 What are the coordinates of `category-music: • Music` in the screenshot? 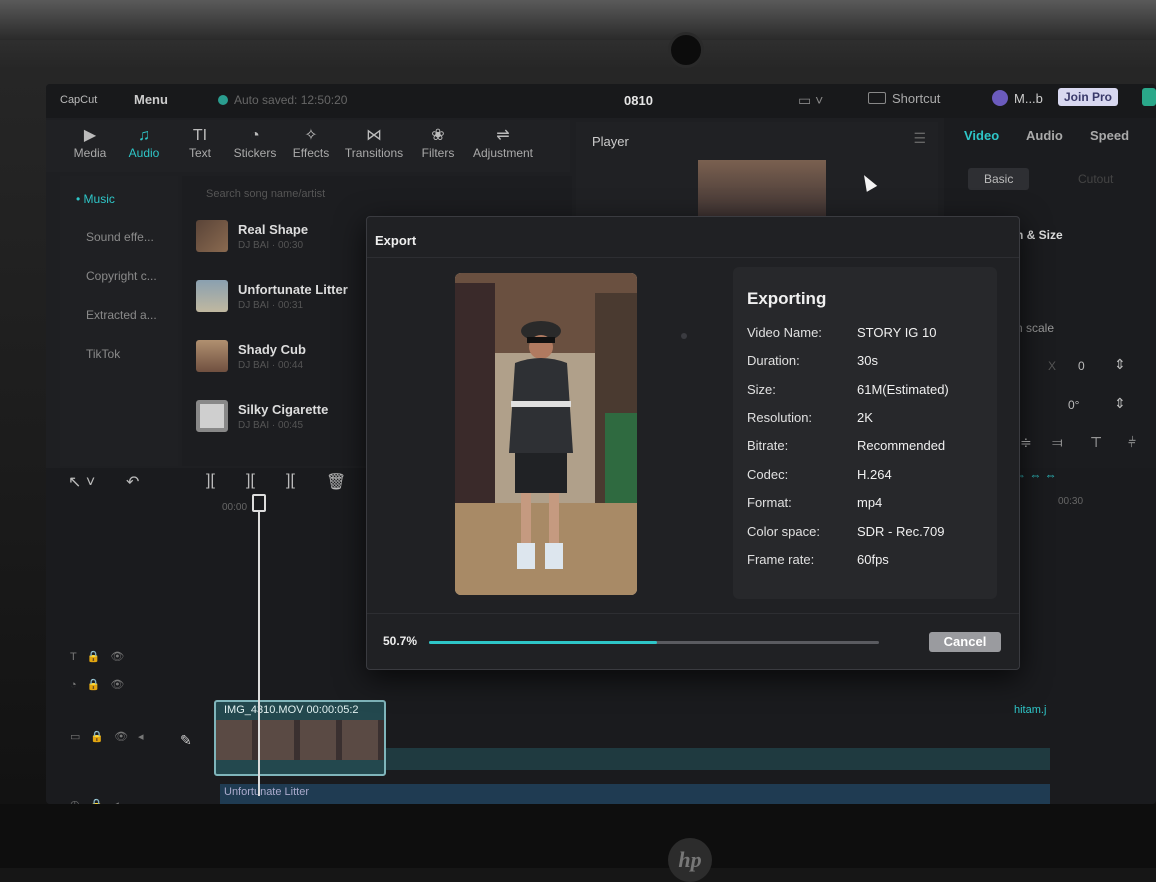 It's located at (95, 199).